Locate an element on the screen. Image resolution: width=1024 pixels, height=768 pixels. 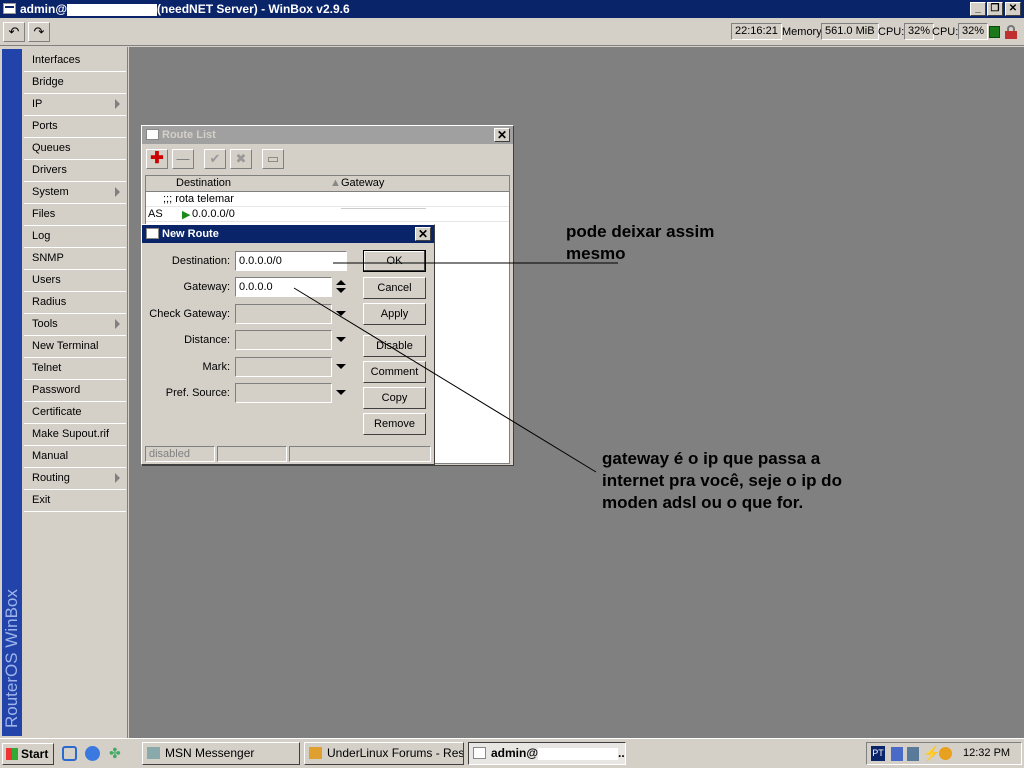
task-winbox: admin@.. is located at coordinates (547, 753).